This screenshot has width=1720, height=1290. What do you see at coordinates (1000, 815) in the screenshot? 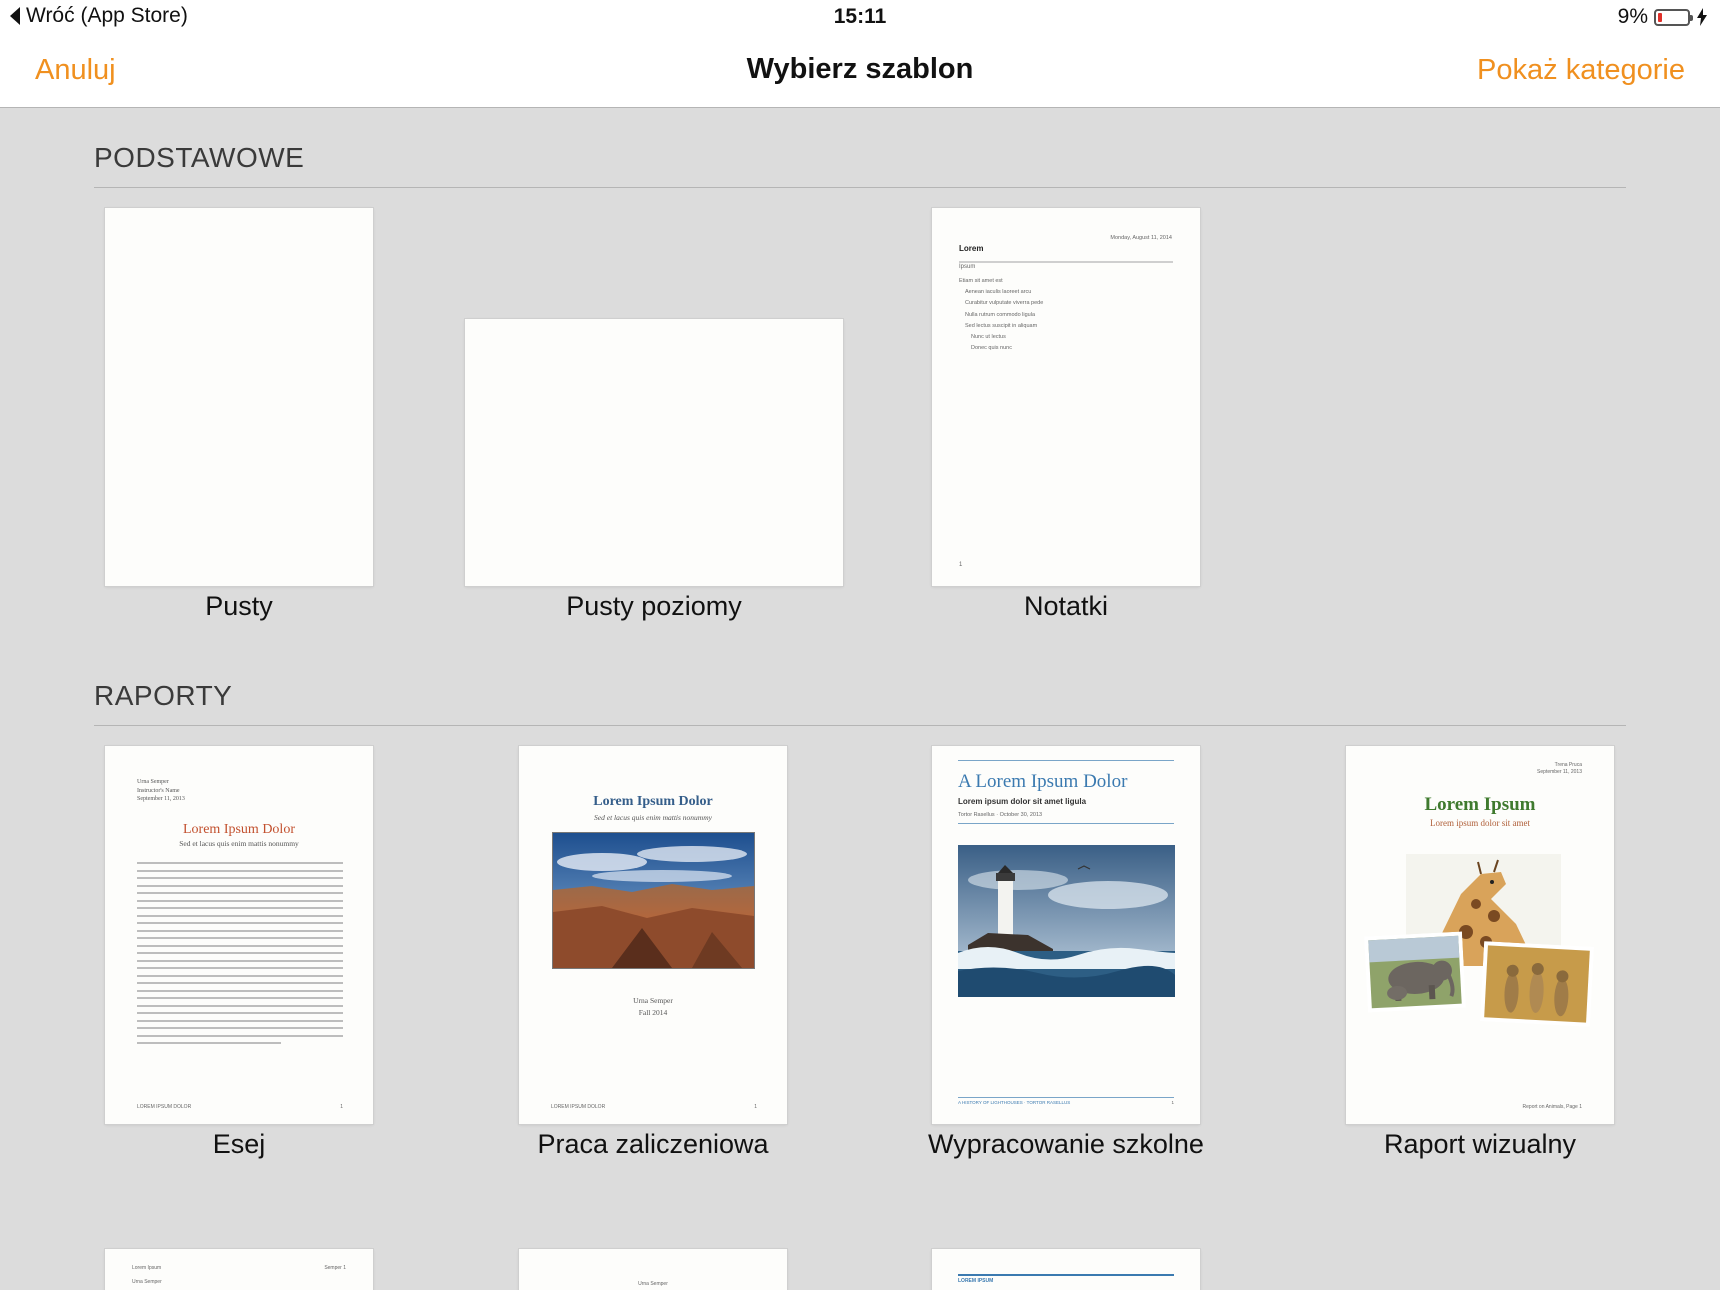
I see `preview-byline: Tortor Rasellus · October 30, 2013` at bounding box center [1000, 815].